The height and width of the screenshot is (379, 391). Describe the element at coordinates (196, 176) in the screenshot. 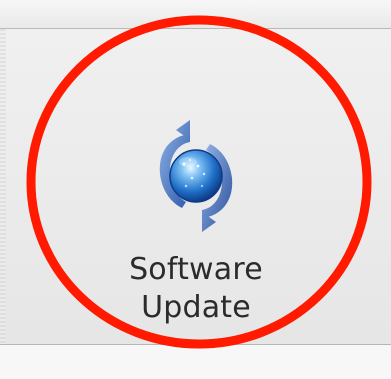

I see `software-update-icon` at that location.